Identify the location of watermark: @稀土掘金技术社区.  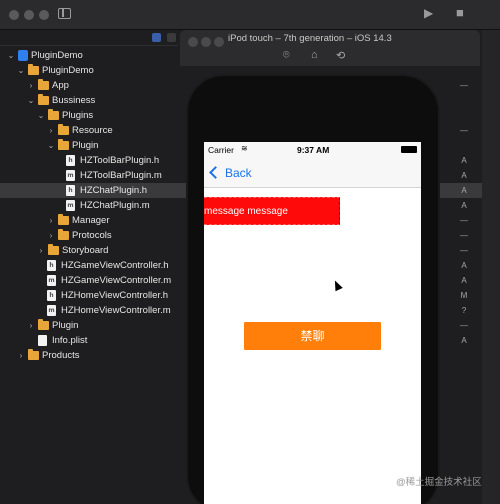
(439, 482).